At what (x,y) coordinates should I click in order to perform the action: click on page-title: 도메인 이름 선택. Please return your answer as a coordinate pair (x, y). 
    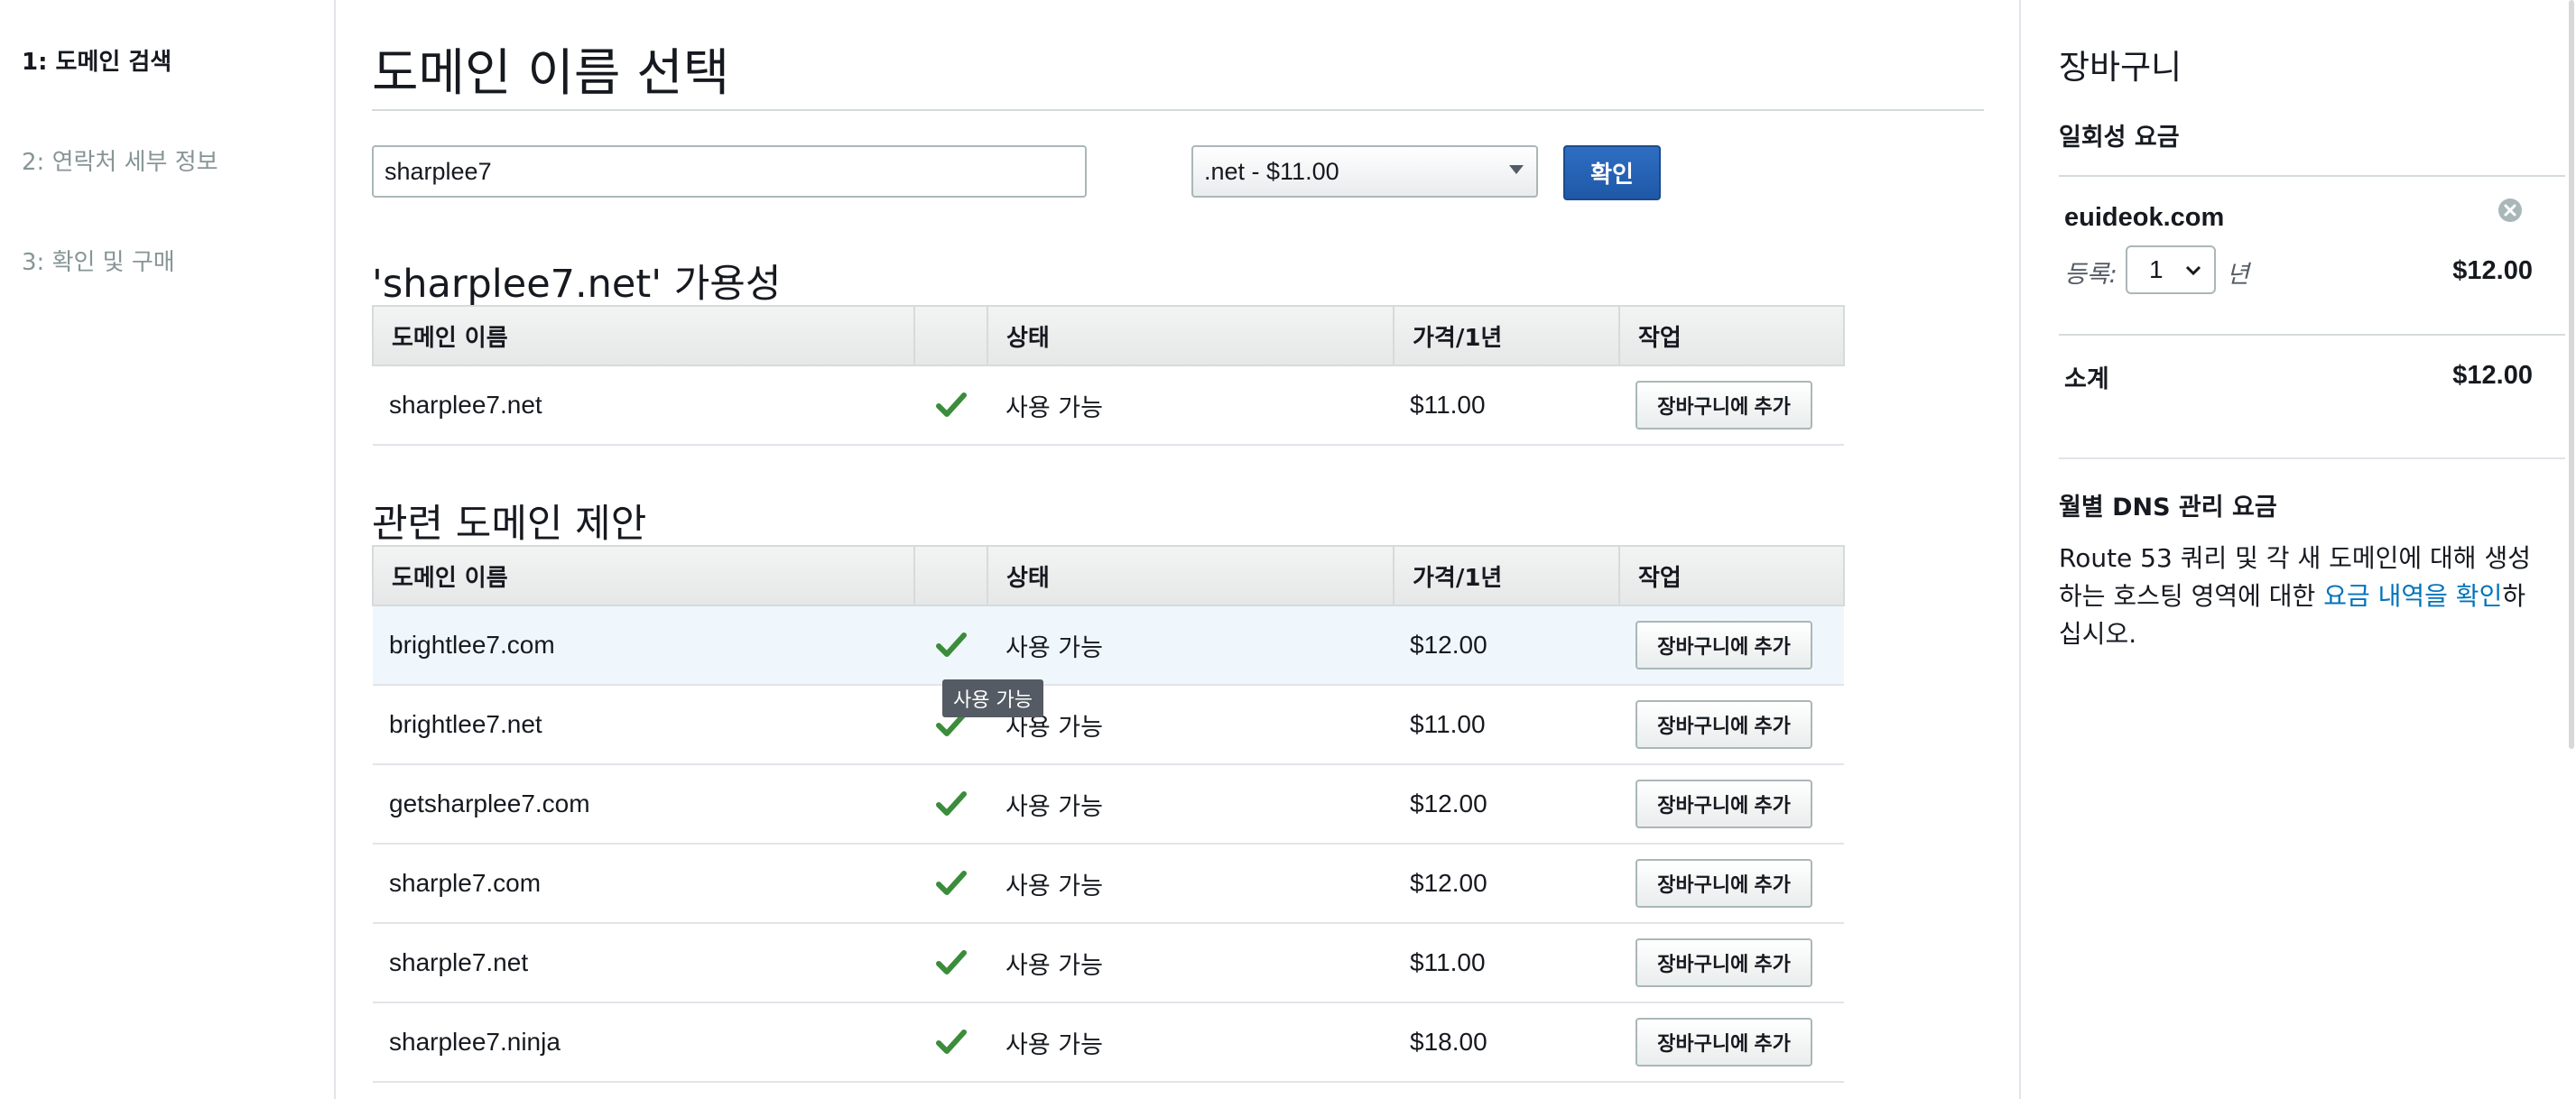
    Looking at the image, I should click on (551, 73).